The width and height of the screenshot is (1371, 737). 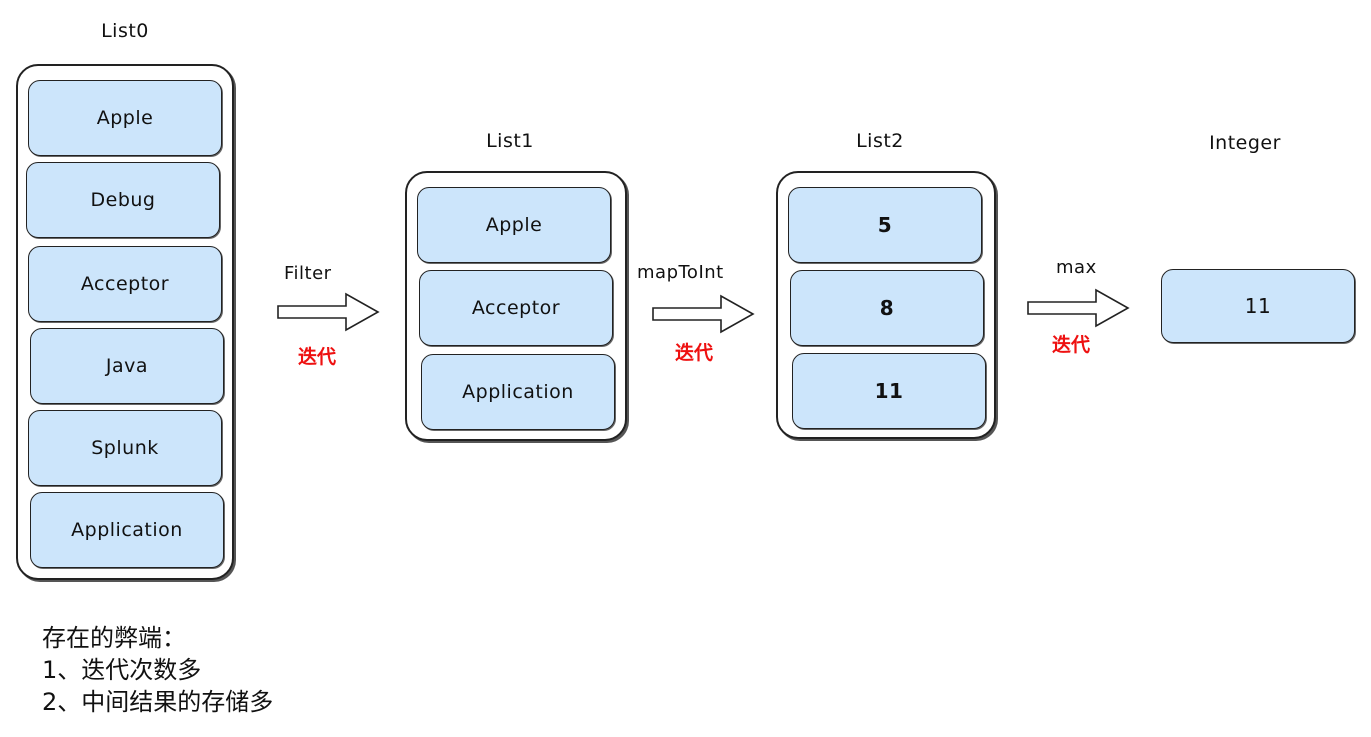 I want to click on list0-item: Apple, so click(x=125, y=118).